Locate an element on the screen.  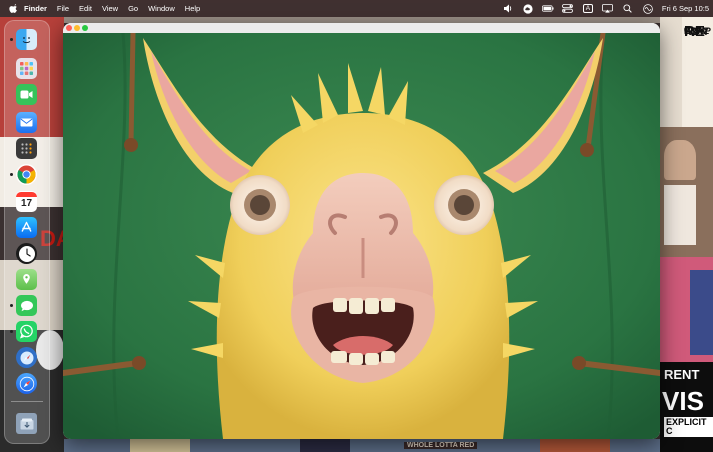
launchpad-icon is located at coordinates (26, 68).